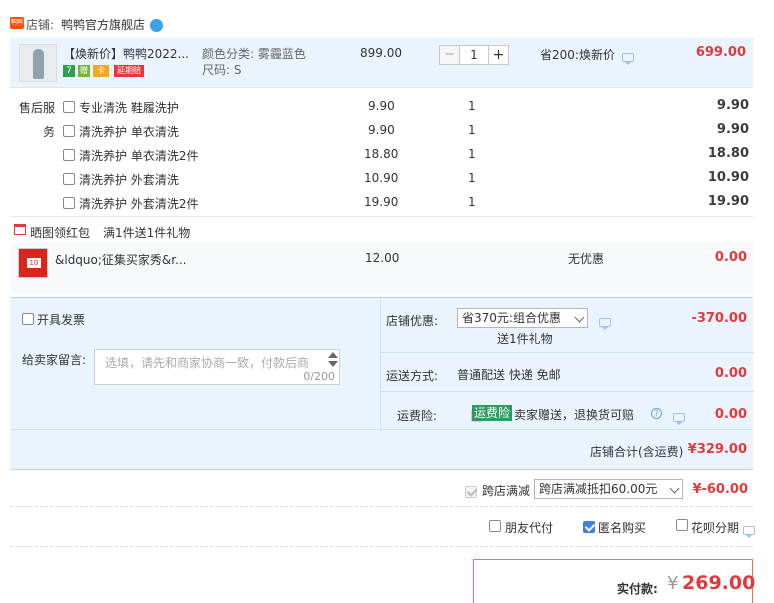 The width and height of the screenshot is (774, 603). Describe the element at coordinates (749, 532) in the screenshot. I see `huabei-info-icon` at that location.